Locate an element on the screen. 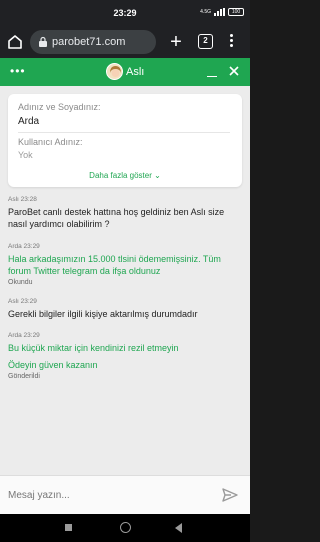 The height and width of the screenshot is (542, 320). close-icon is located at coordinates (234, 71).